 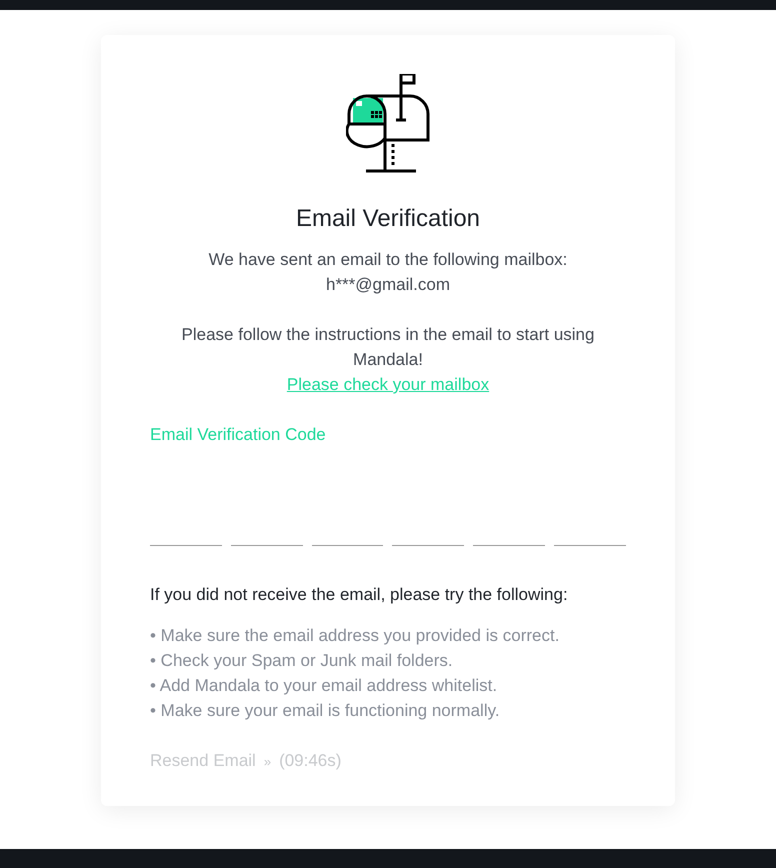 What do you see at coordinates (325, 711) in the screenshot?
I see `help-item: • Make sure your email is functioning normally.` at bounding box center [325, 711].